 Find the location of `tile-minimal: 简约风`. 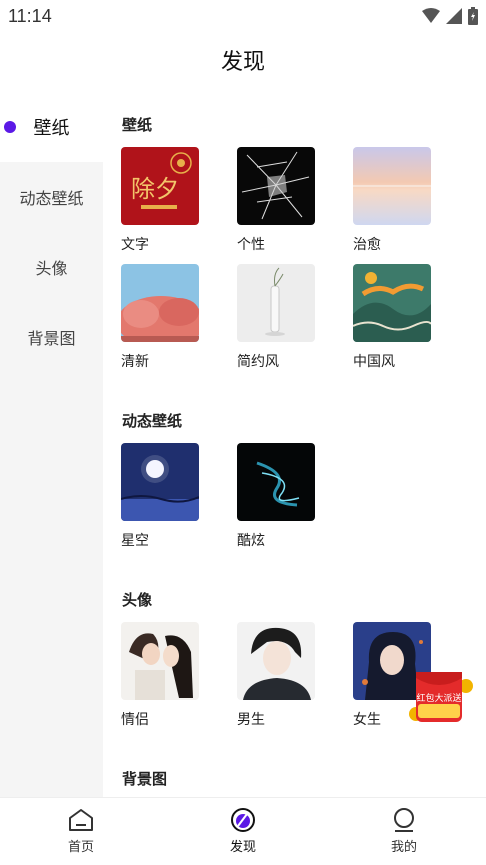

tile-minimal: 简约风 is located at coordinates (276, 317).